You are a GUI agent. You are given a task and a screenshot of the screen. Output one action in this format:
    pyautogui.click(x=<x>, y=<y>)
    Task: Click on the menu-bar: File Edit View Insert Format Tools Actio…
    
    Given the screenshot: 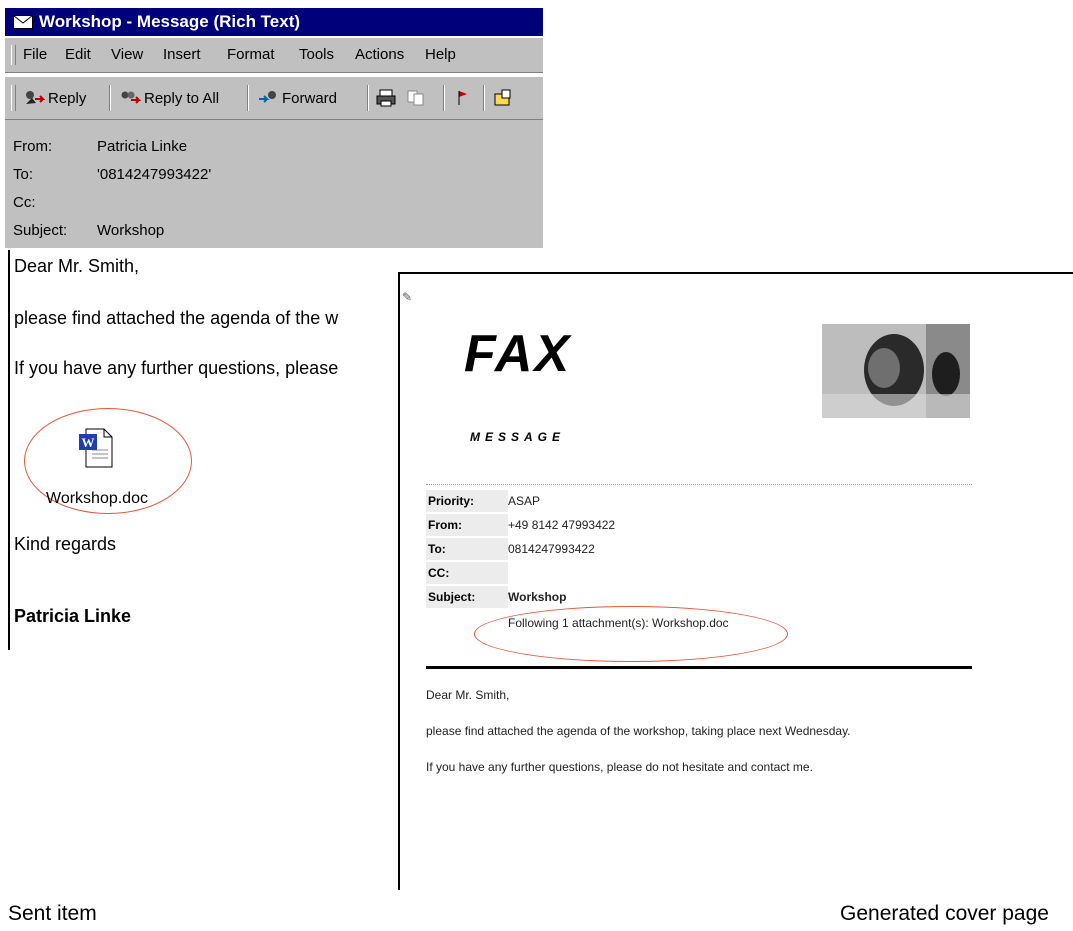 What is the action you would take?
    pyautogui.click(x=274, y=55)
    